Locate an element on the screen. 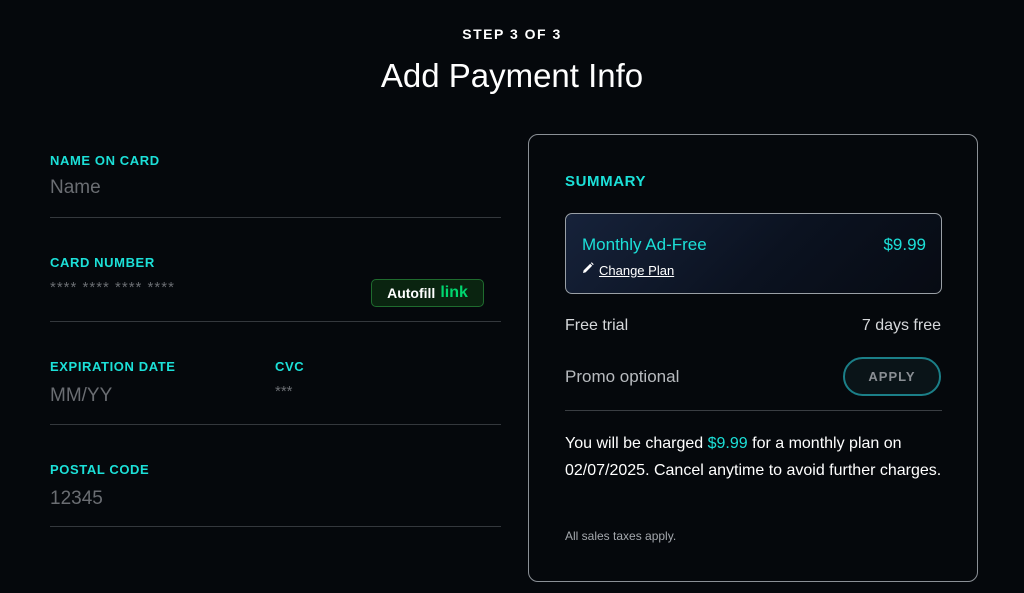 The height and width of the screenshot is (593, 1024). name-on-card-field: NAME ON CARD is located at coordinates (200, 176).